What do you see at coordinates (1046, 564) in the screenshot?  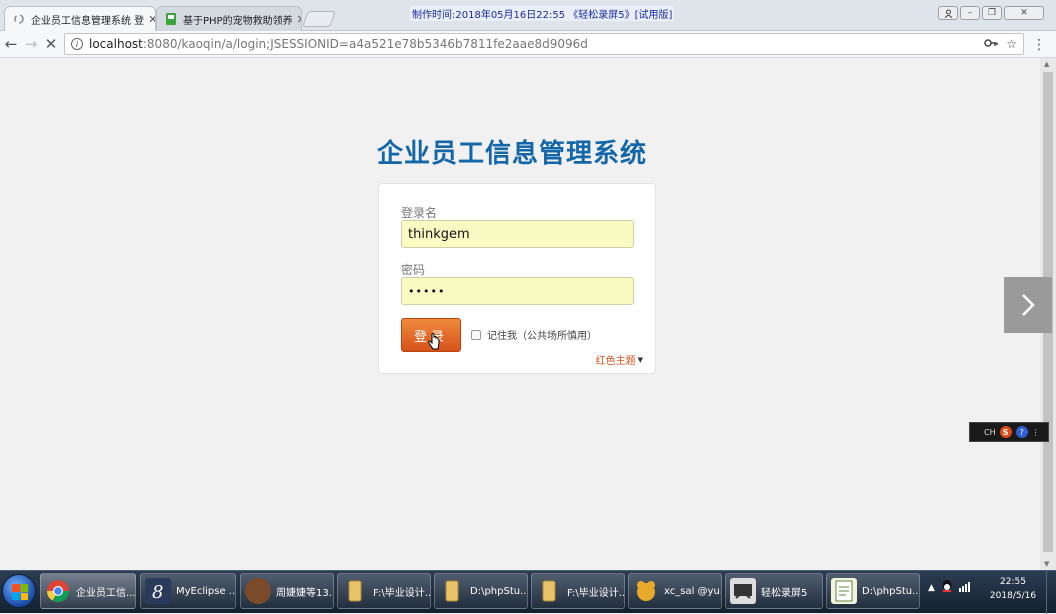 I see `scroll-down-icon: ▼` at bounding box center [1046, 564].